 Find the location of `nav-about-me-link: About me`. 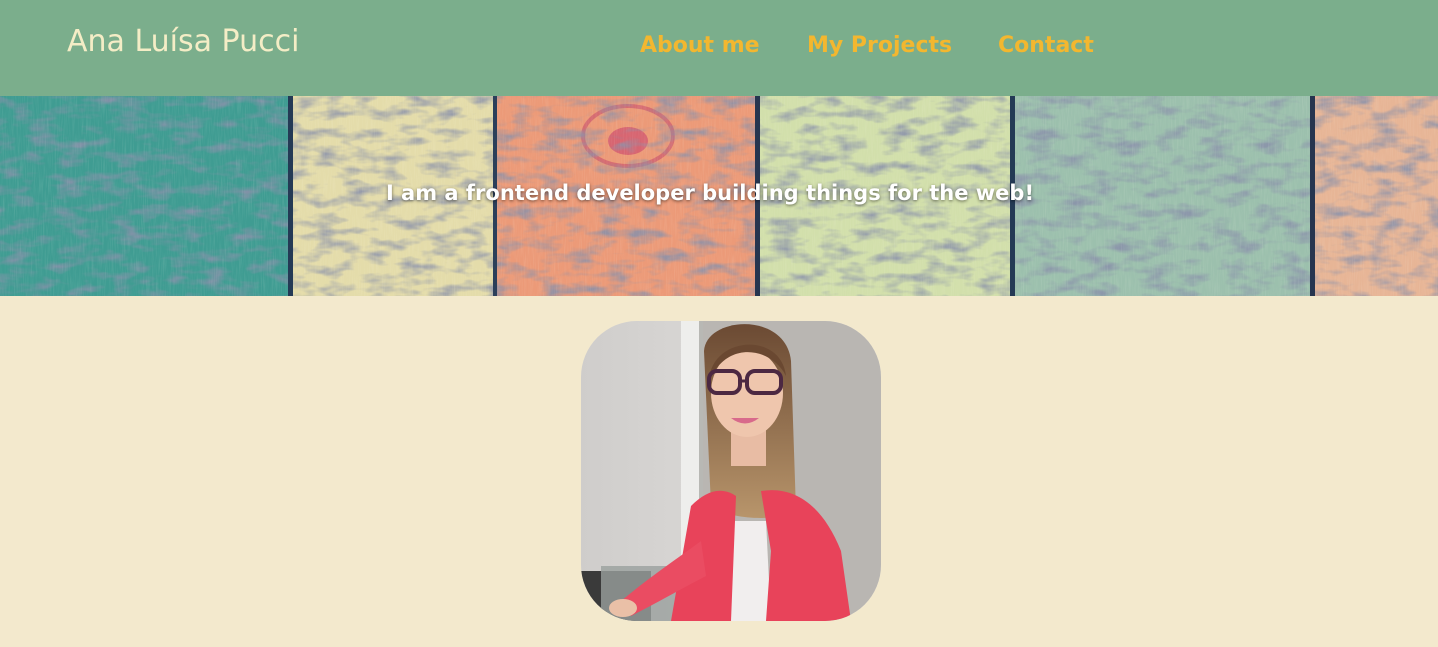

nav-about-me-link: About me is located at coordinates (700, 45).